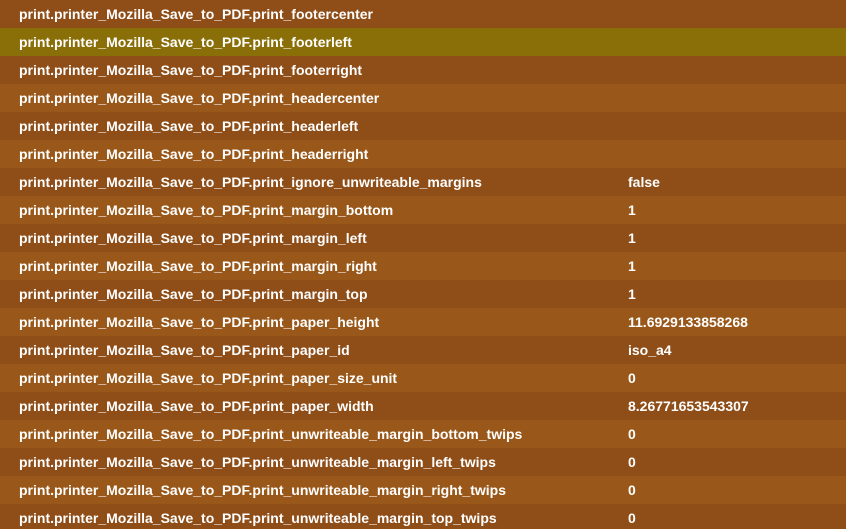 This screenshot has width=846, height=529. What do you see at coordinates (688, 322) in the screenshot?
I see `pref-value: 11.6929133858268` at bounding box center [688, 322].